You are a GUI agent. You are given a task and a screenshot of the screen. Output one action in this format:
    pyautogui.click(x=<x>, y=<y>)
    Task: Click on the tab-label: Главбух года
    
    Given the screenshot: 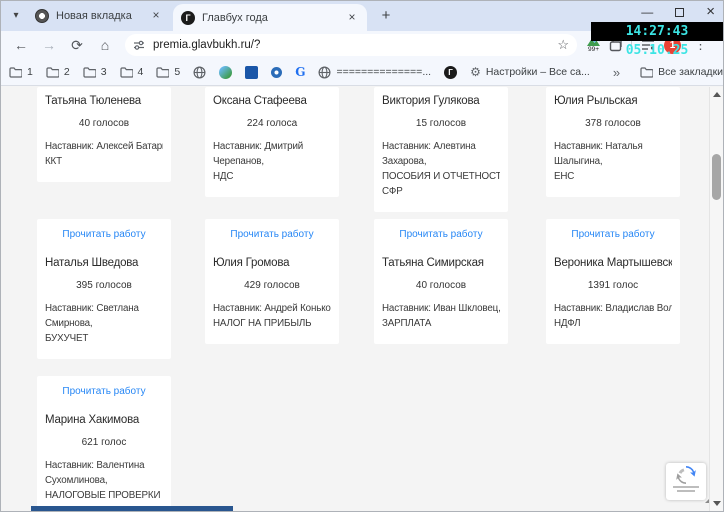 What is the action you would take?
    pyautogui.click(x=235, y=17)
    